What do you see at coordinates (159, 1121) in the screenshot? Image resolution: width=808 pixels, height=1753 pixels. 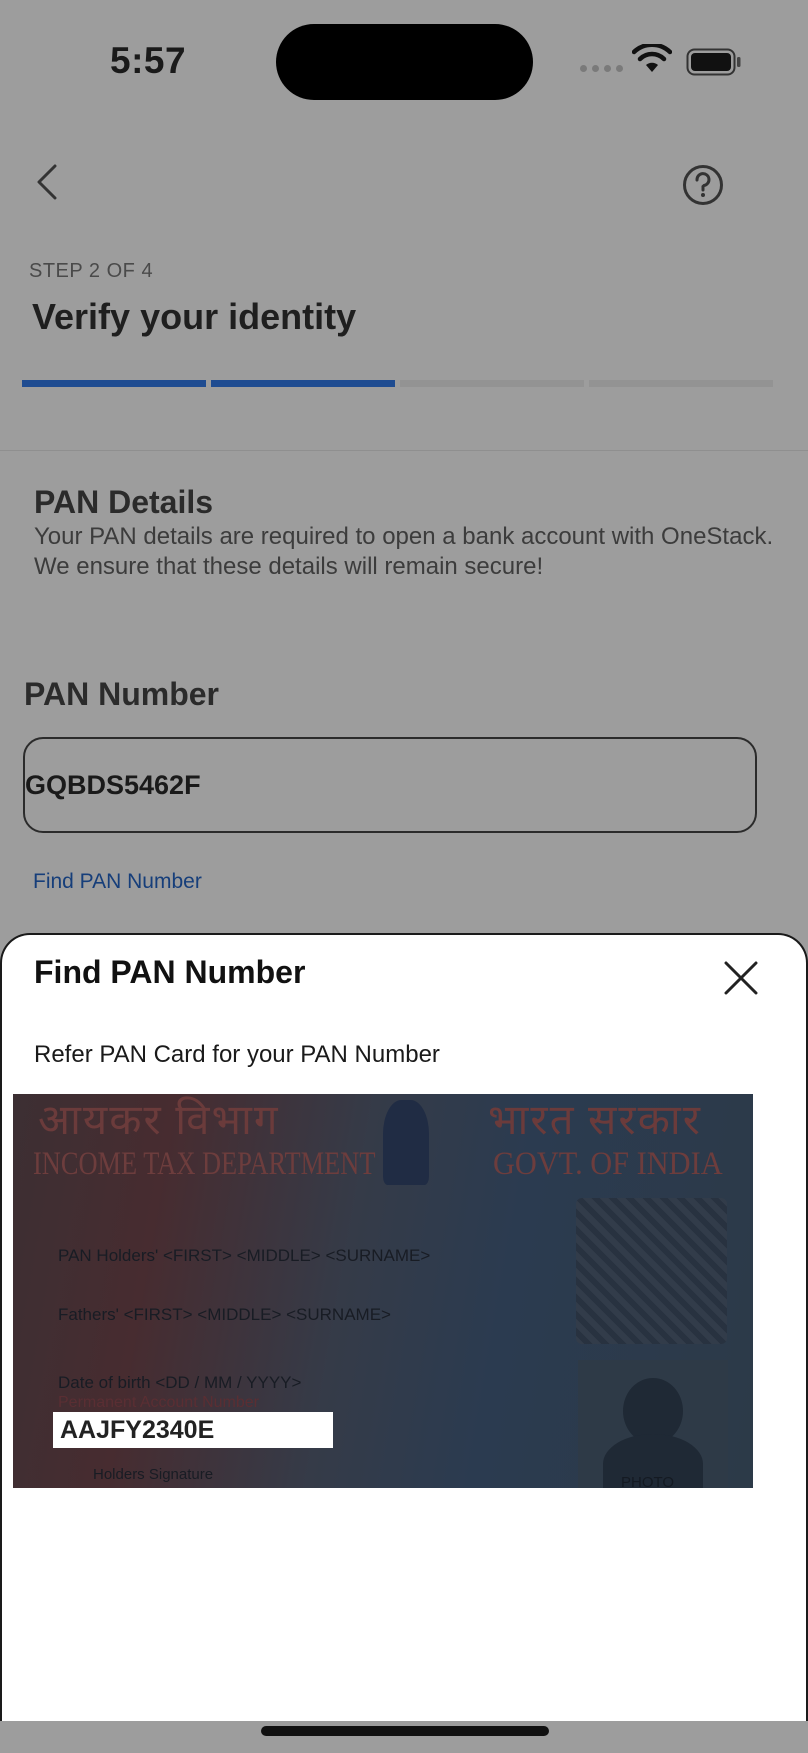 I see `card-hindi-dept: आयकर विभाग` at bounding box center [159, 1121].